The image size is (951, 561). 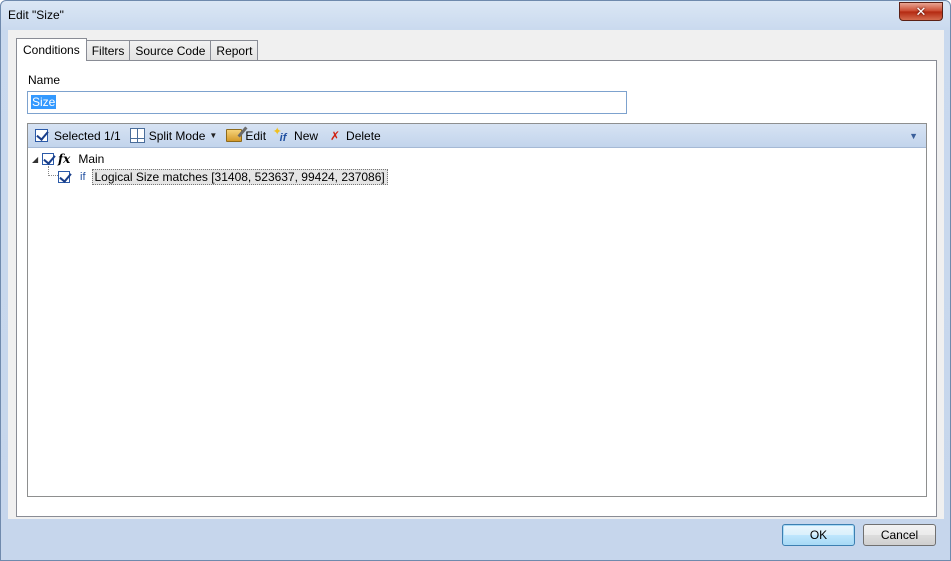 I want to click on tab-label: Conditions, so click(x=51, y=50).